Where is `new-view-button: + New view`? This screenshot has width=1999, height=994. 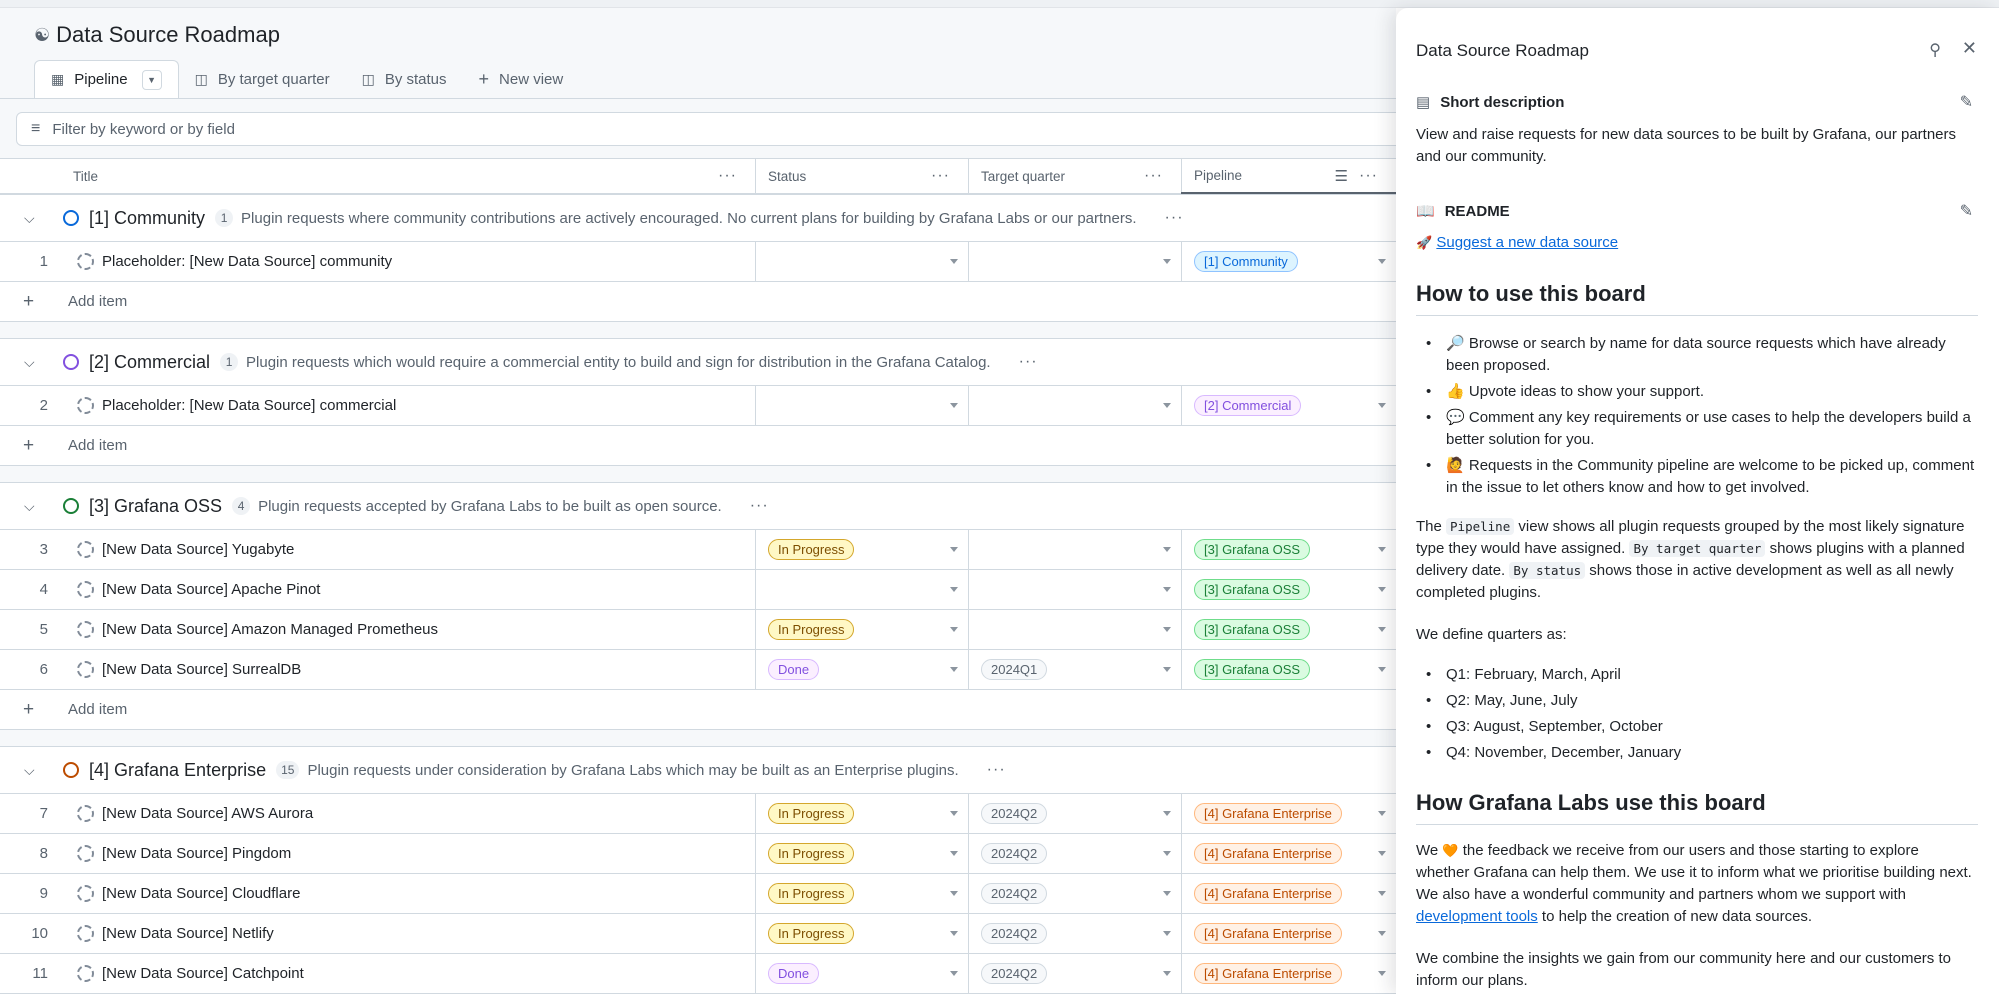
new-view-button: + New view is located at coordinates (521, 79).